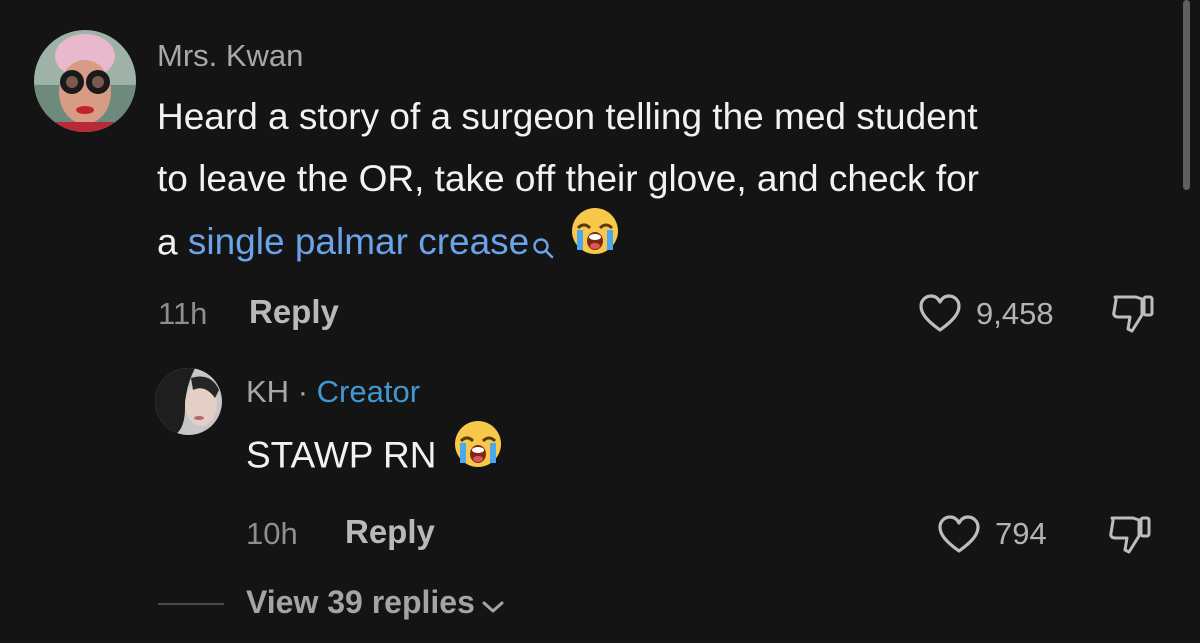  Describe the element at coordinates (1186, 95) in the screenshot. I see `scrollbar` at that location.